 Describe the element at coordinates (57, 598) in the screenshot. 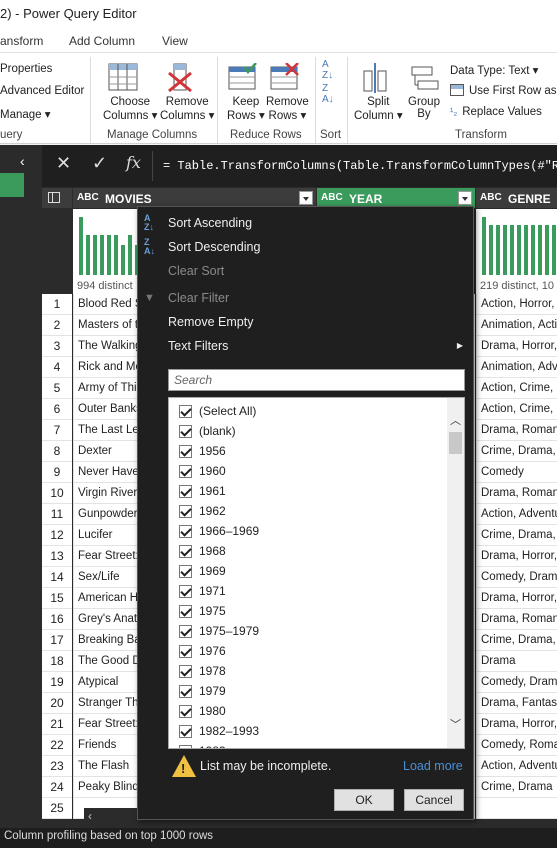

I see `row-number: 15` at that location.